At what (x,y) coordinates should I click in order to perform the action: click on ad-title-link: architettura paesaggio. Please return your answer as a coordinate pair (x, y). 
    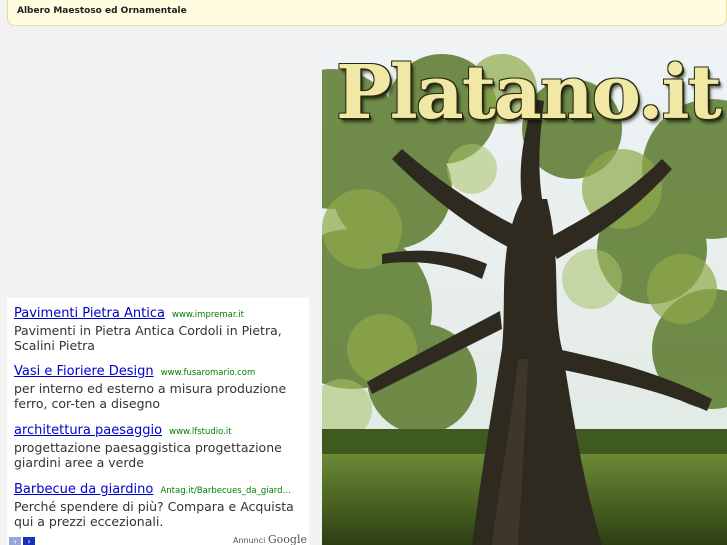
    Looking at the image, I should click on (88, 430).